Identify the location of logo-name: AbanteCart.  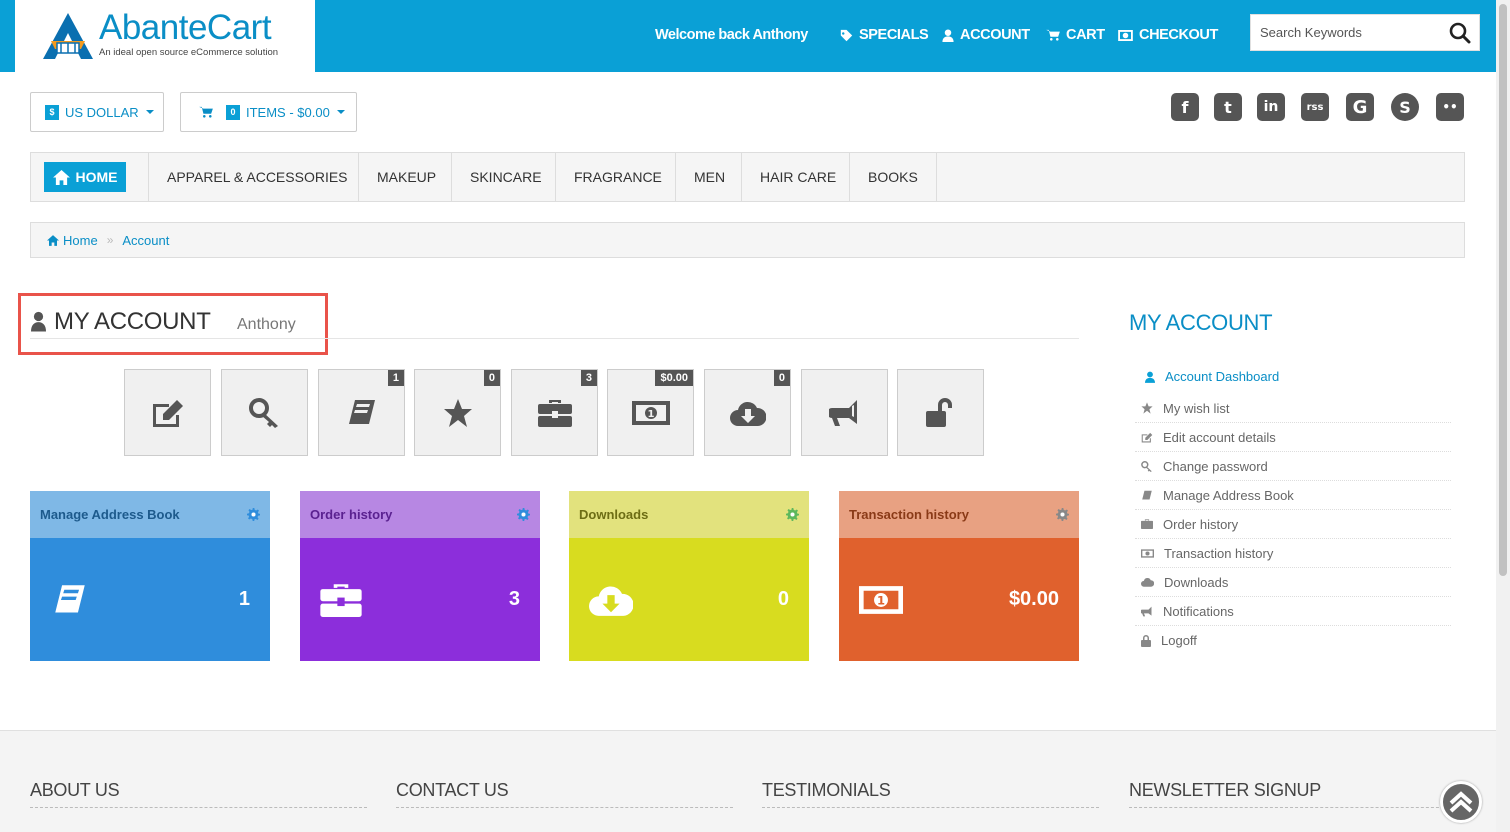
(185, 27).